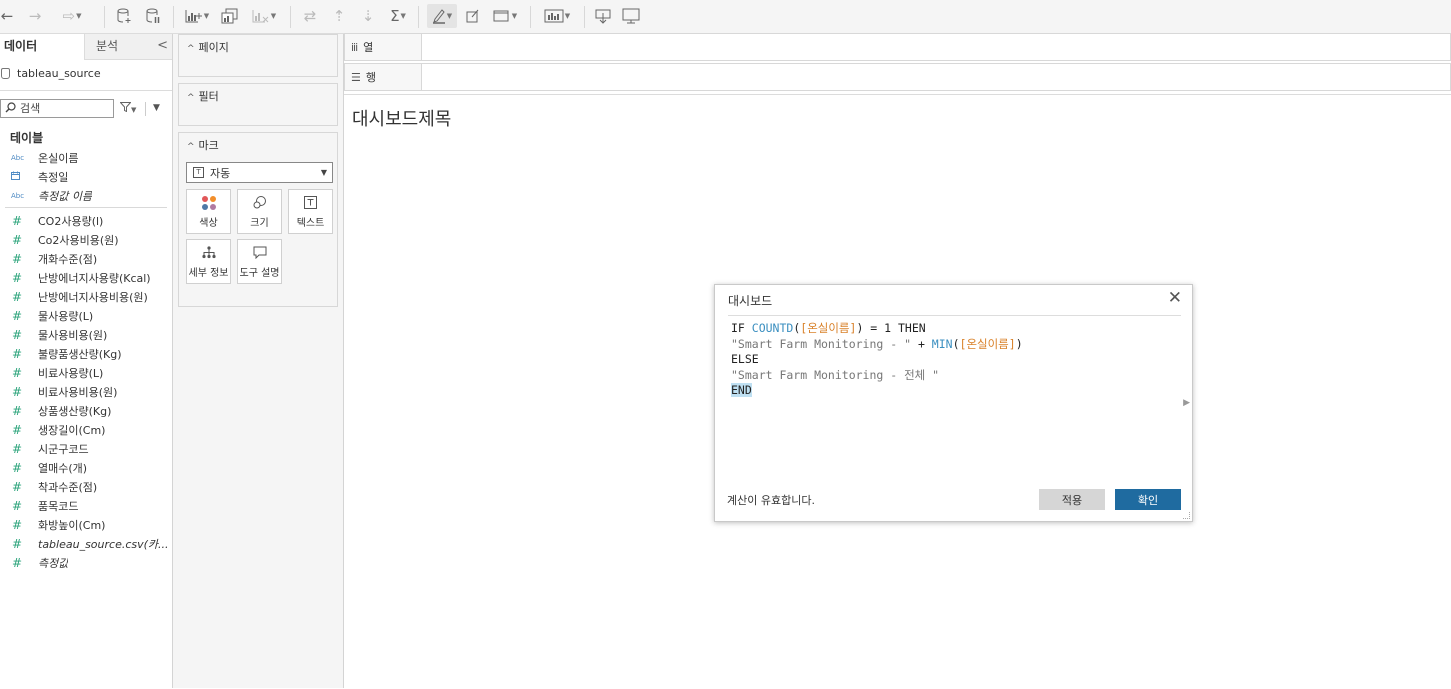 This screenshot has height=689, width=1451. I want to click on sort-desc-icon: ⇣, so click(368, 16).